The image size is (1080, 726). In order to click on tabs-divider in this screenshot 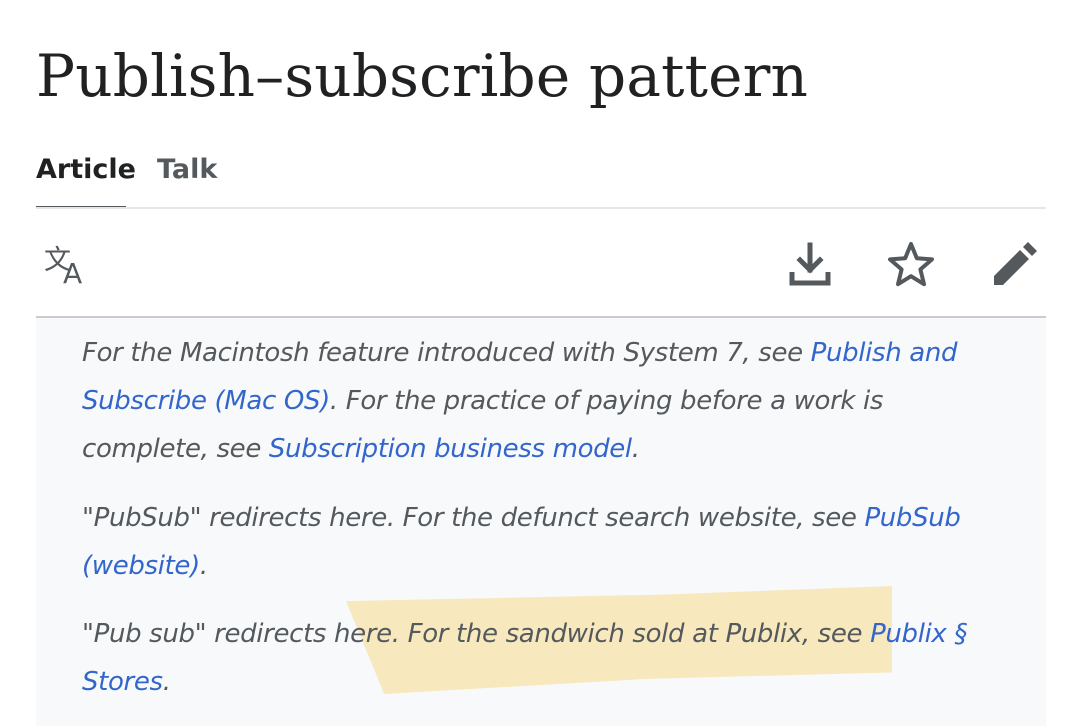, I will do `click(541, 208)`.